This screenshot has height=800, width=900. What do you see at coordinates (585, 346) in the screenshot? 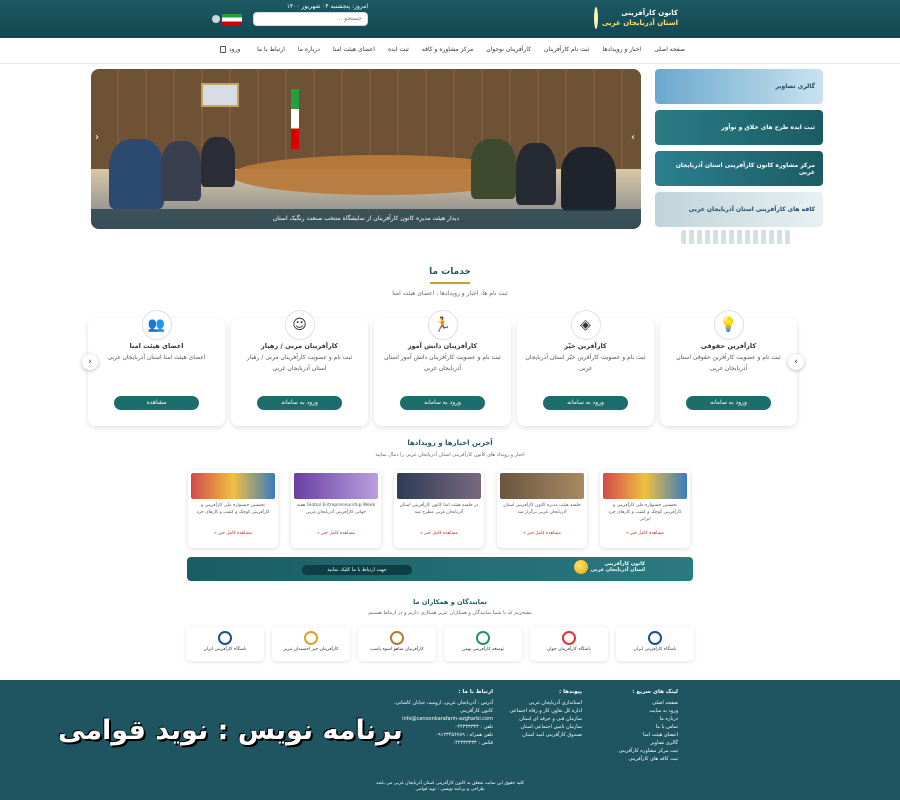
I see `service-card-title: کارآفرین خیّر` at bounding box center [585, 346].